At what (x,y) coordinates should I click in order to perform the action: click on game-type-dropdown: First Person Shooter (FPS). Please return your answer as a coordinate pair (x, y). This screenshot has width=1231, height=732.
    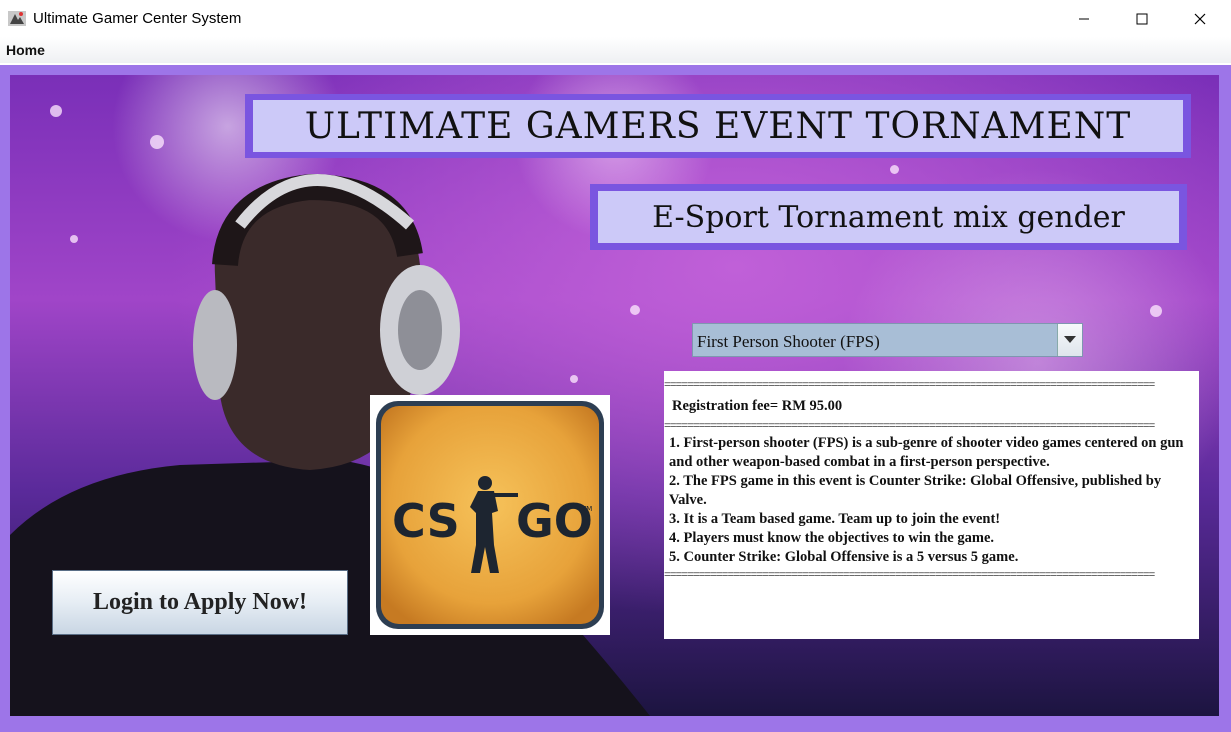
    Looking at the image, I should click on (887, 340).